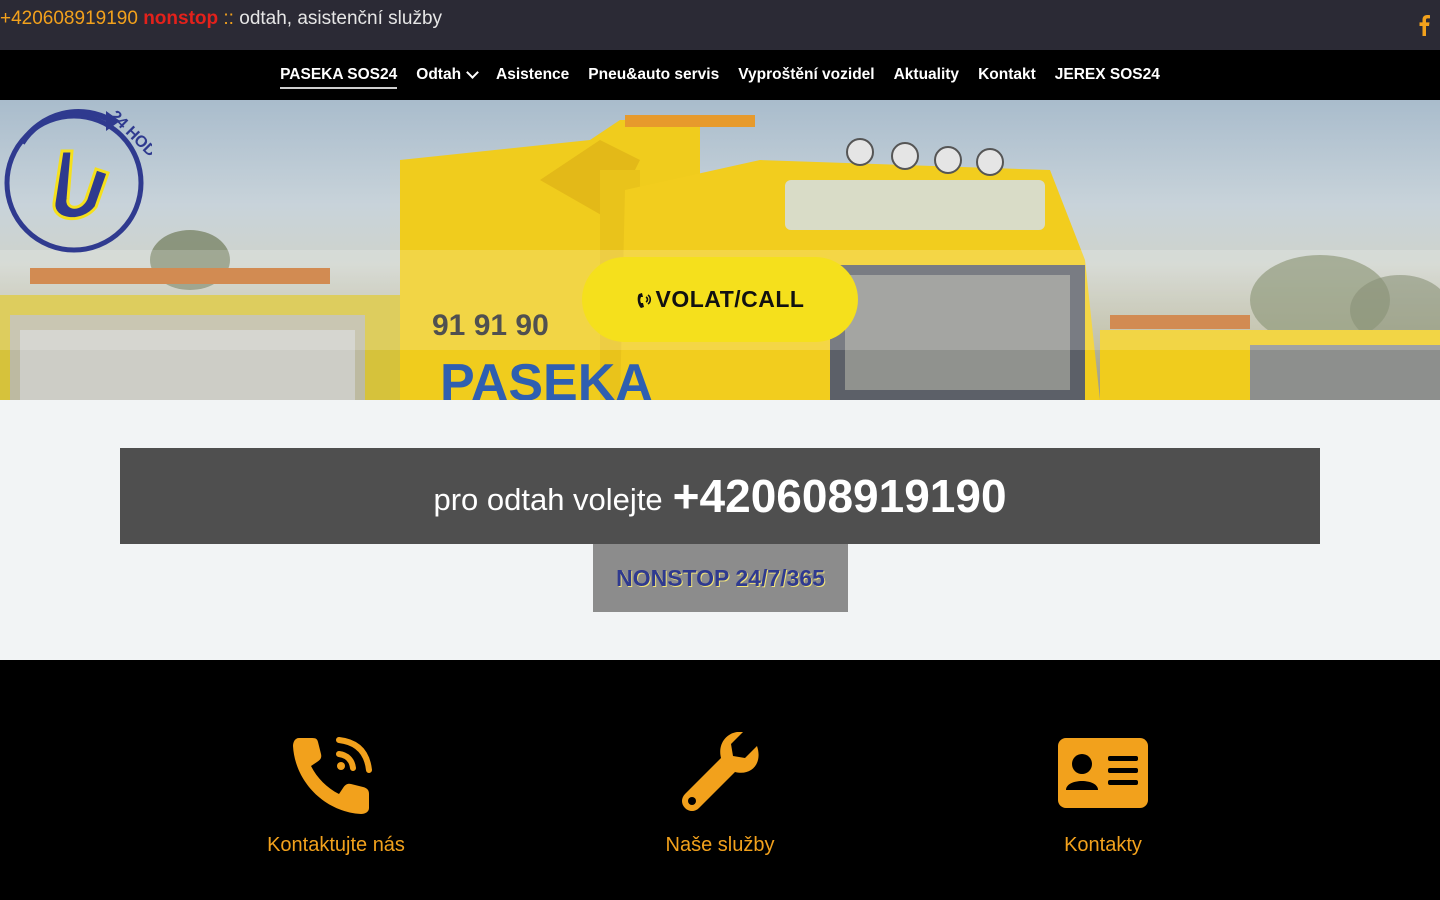 Image resolution: width=1440 pixels, height=900 pixels. What do you see at coordinates (806, 75) in the screenshot?
I see `nav-item-vyprosteni-vozidel: Vyproštění vozidel` at bounding box center [806, 75].